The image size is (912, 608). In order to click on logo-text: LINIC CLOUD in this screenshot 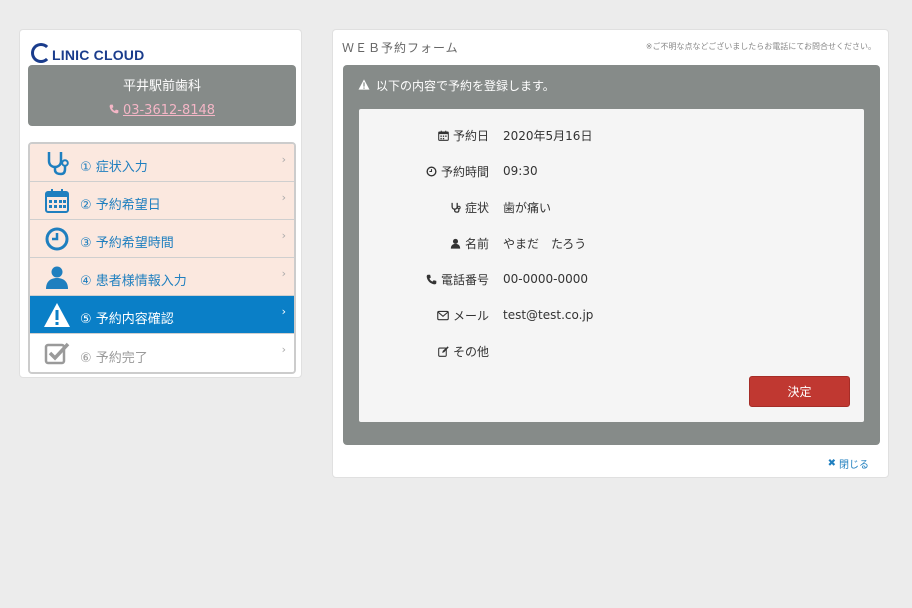, I will do `click(98, 55)`.